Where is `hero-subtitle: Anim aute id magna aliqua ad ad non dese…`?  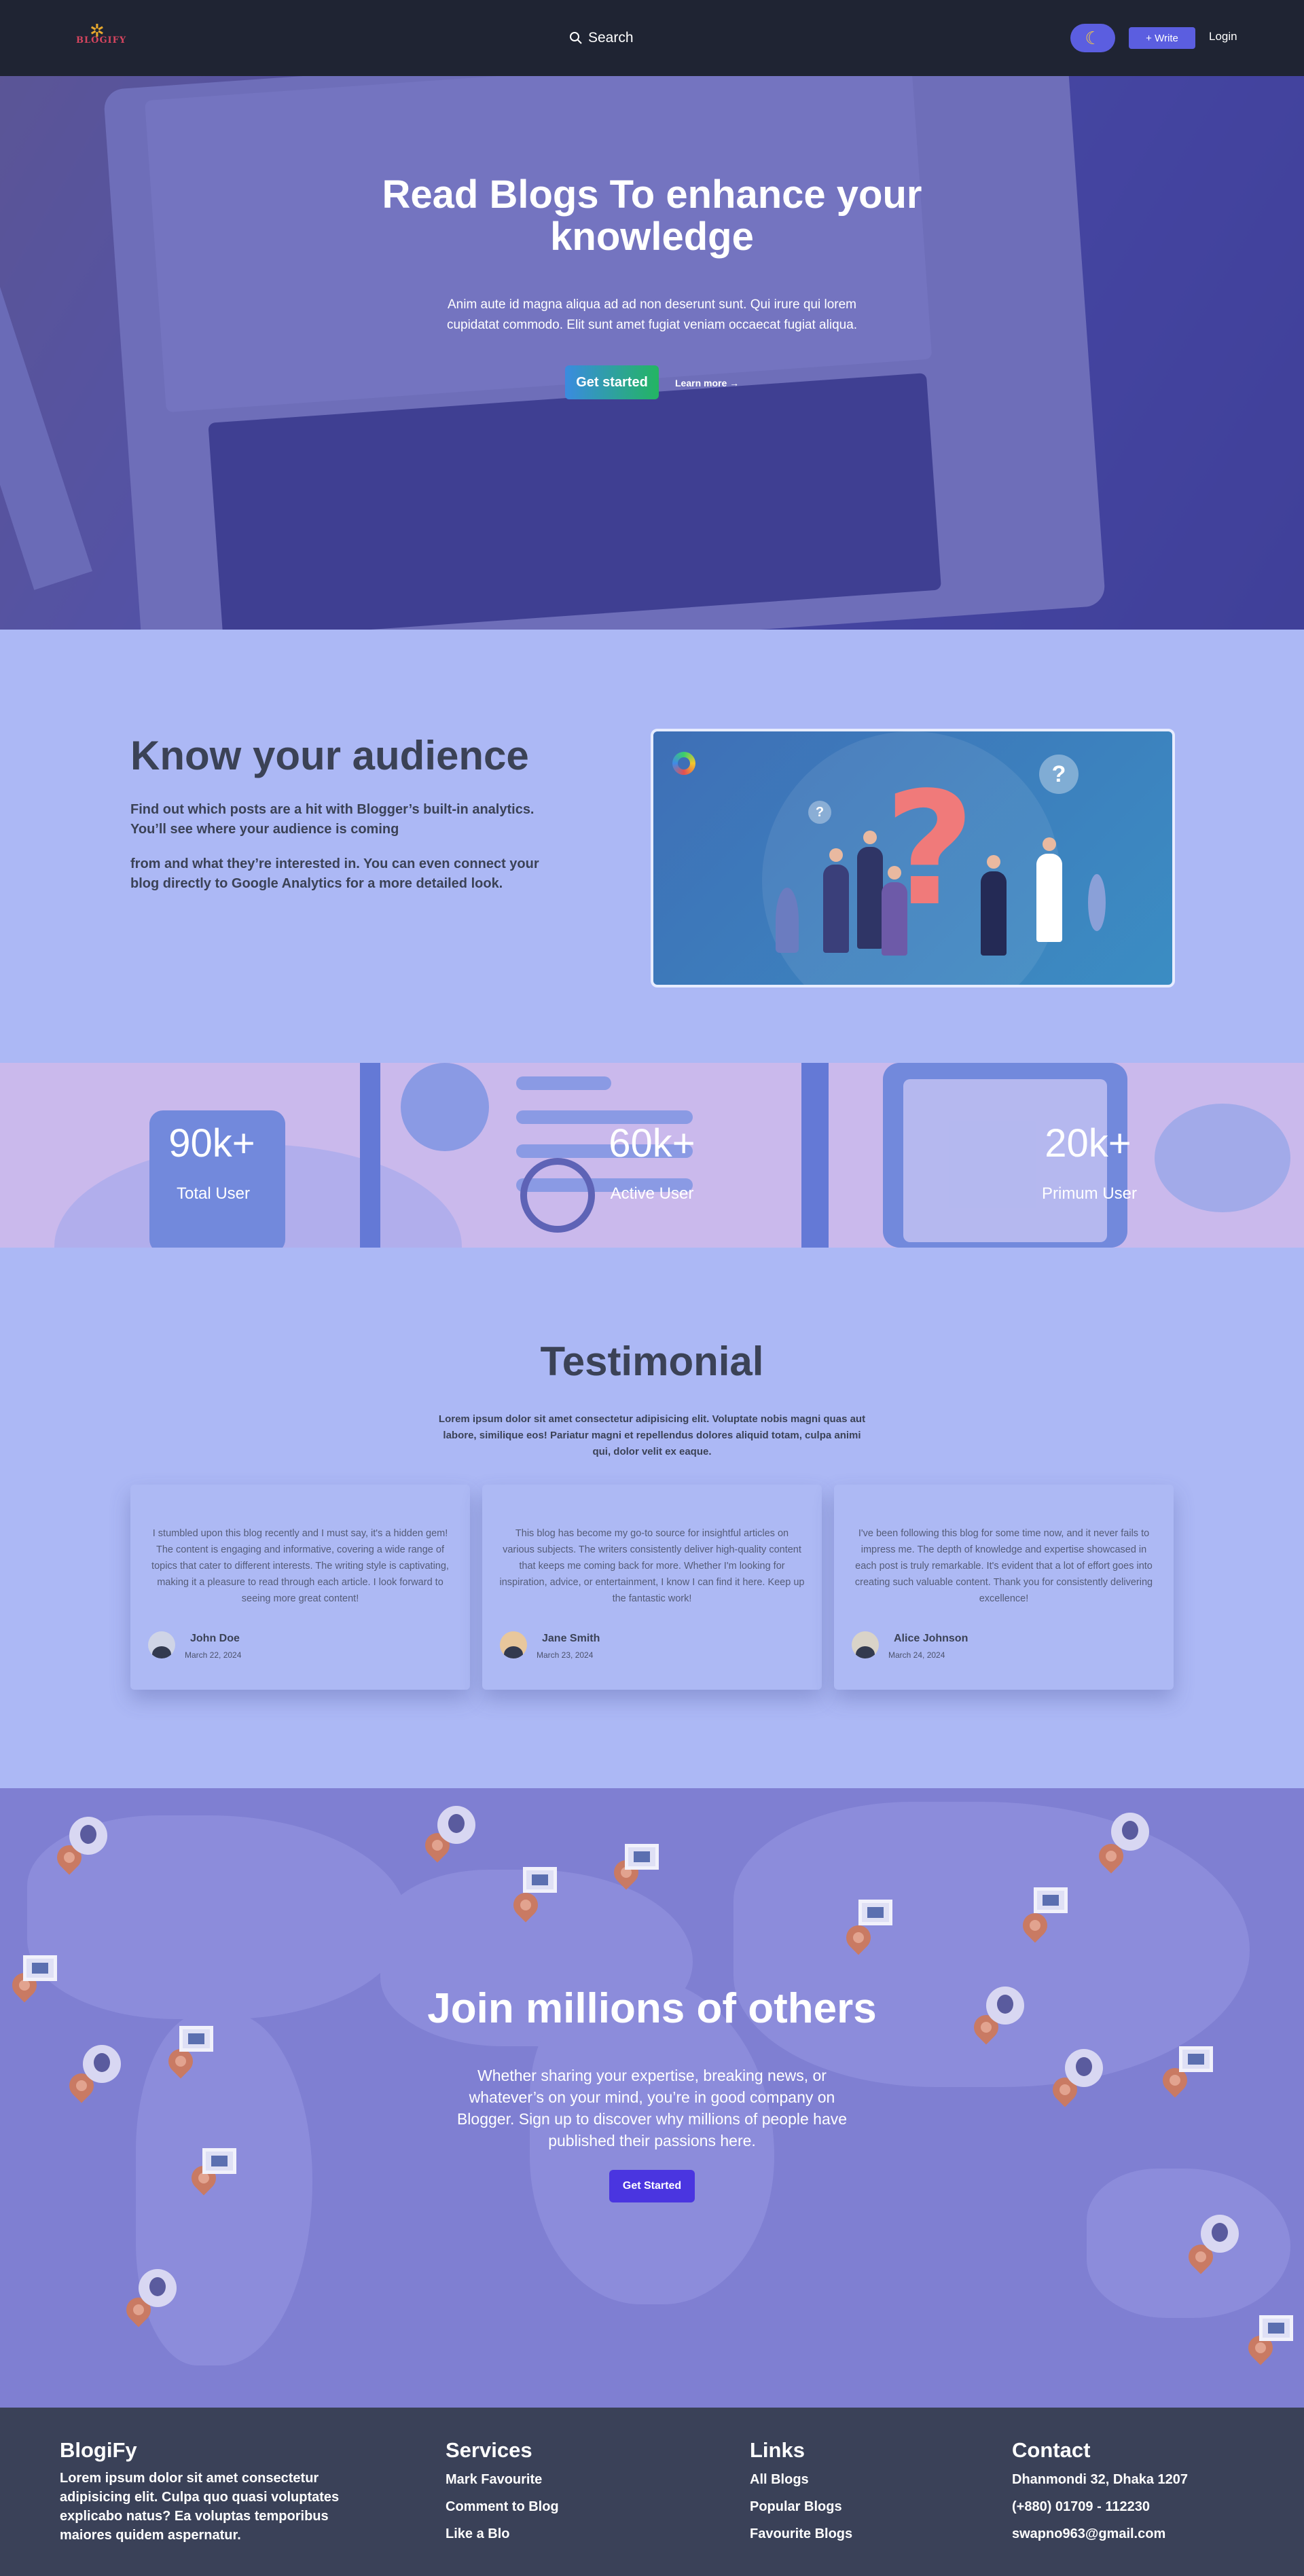
hero-subtitle: Anim aute id magna aliqua ad ad non dese… is located at coordinates (652, 314).